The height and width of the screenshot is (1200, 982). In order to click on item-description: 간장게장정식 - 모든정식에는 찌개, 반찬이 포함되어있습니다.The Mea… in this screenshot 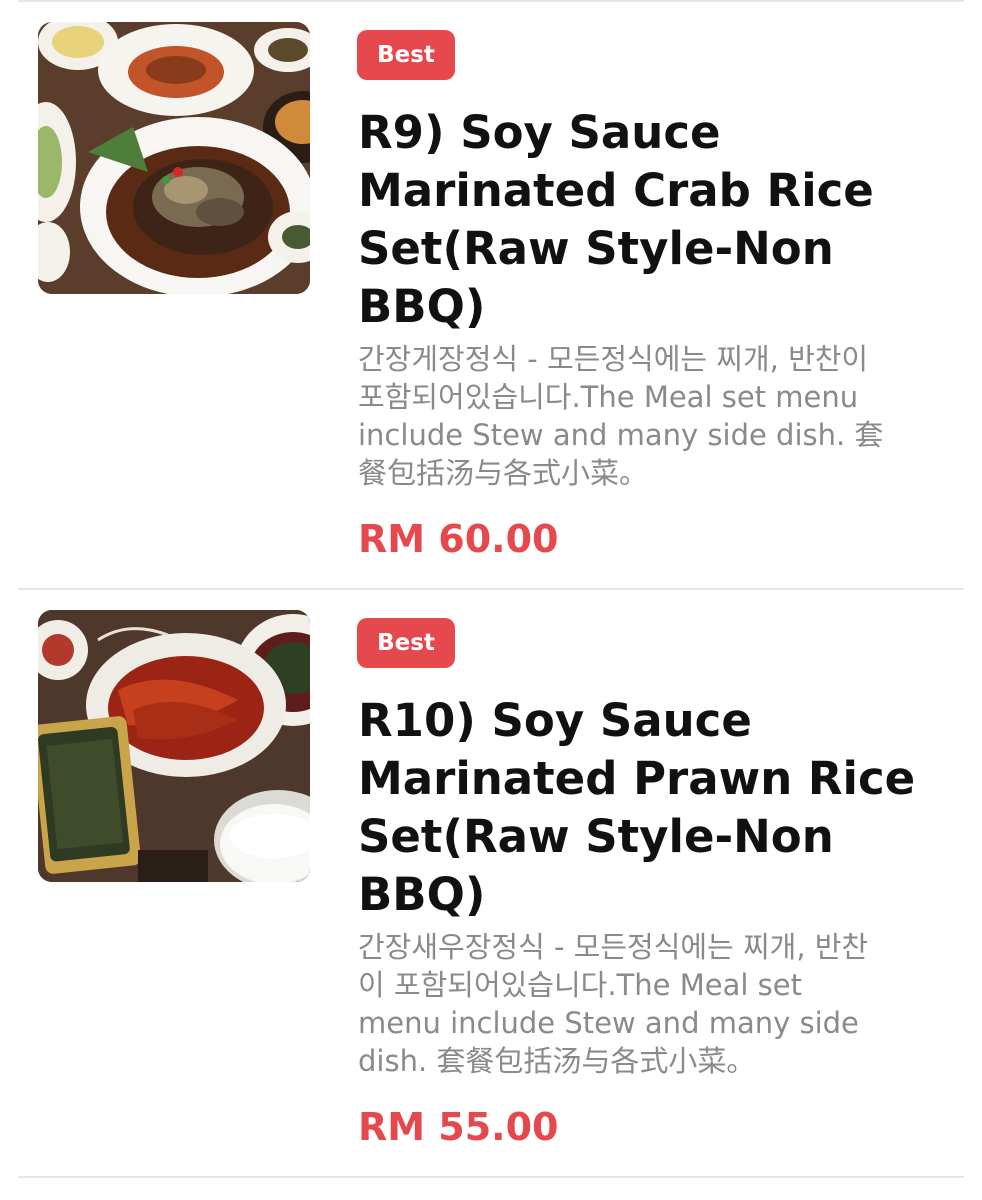, I will do `click(658, 416)`.